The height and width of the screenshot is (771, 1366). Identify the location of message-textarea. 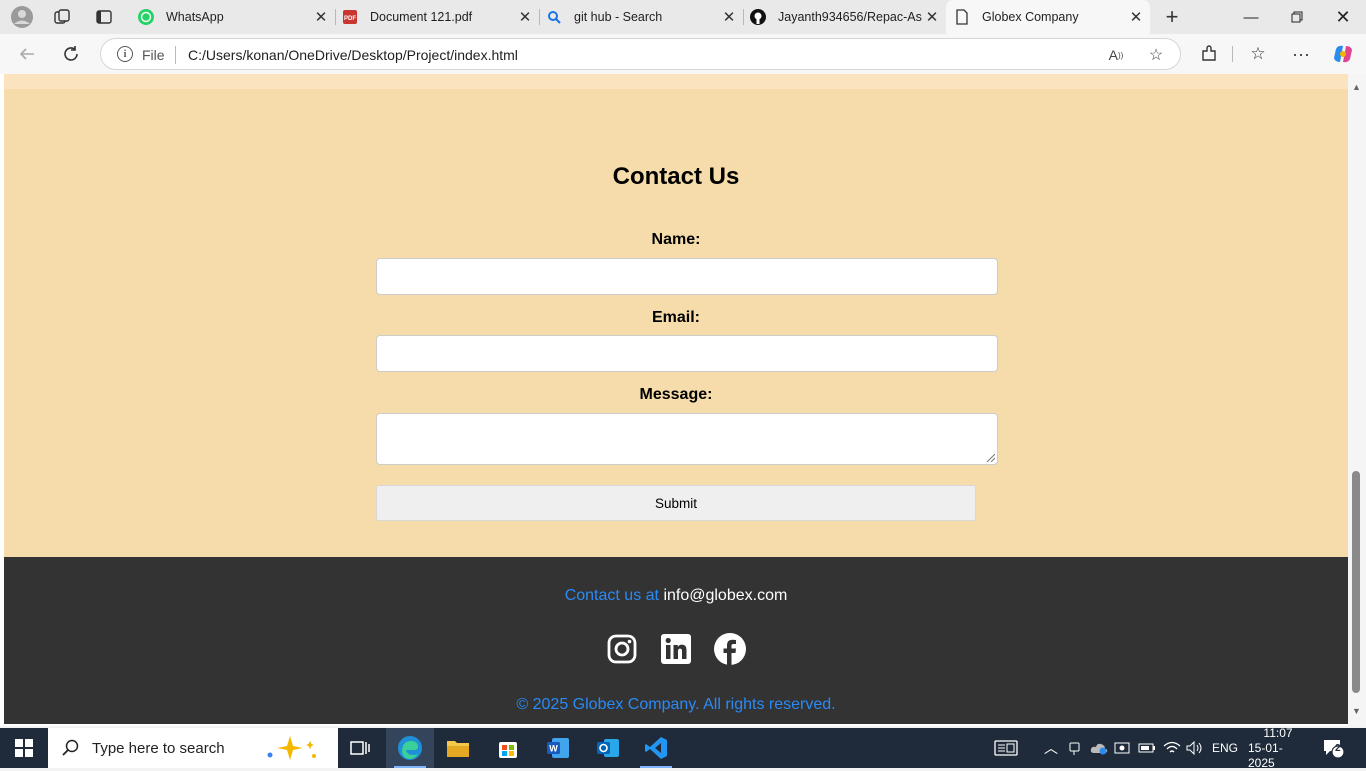
(687, 439).